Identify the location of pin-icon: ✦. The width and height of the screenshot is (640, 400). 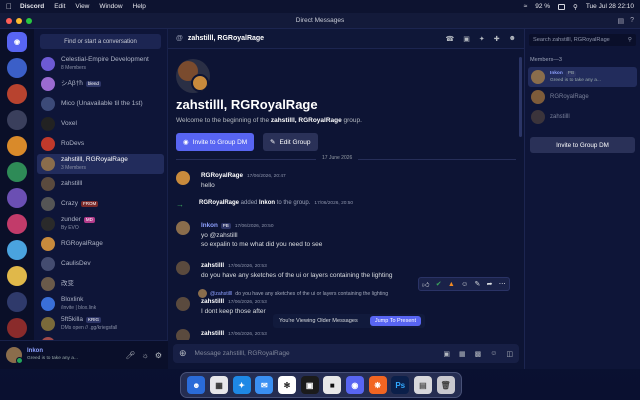
(482, 39).